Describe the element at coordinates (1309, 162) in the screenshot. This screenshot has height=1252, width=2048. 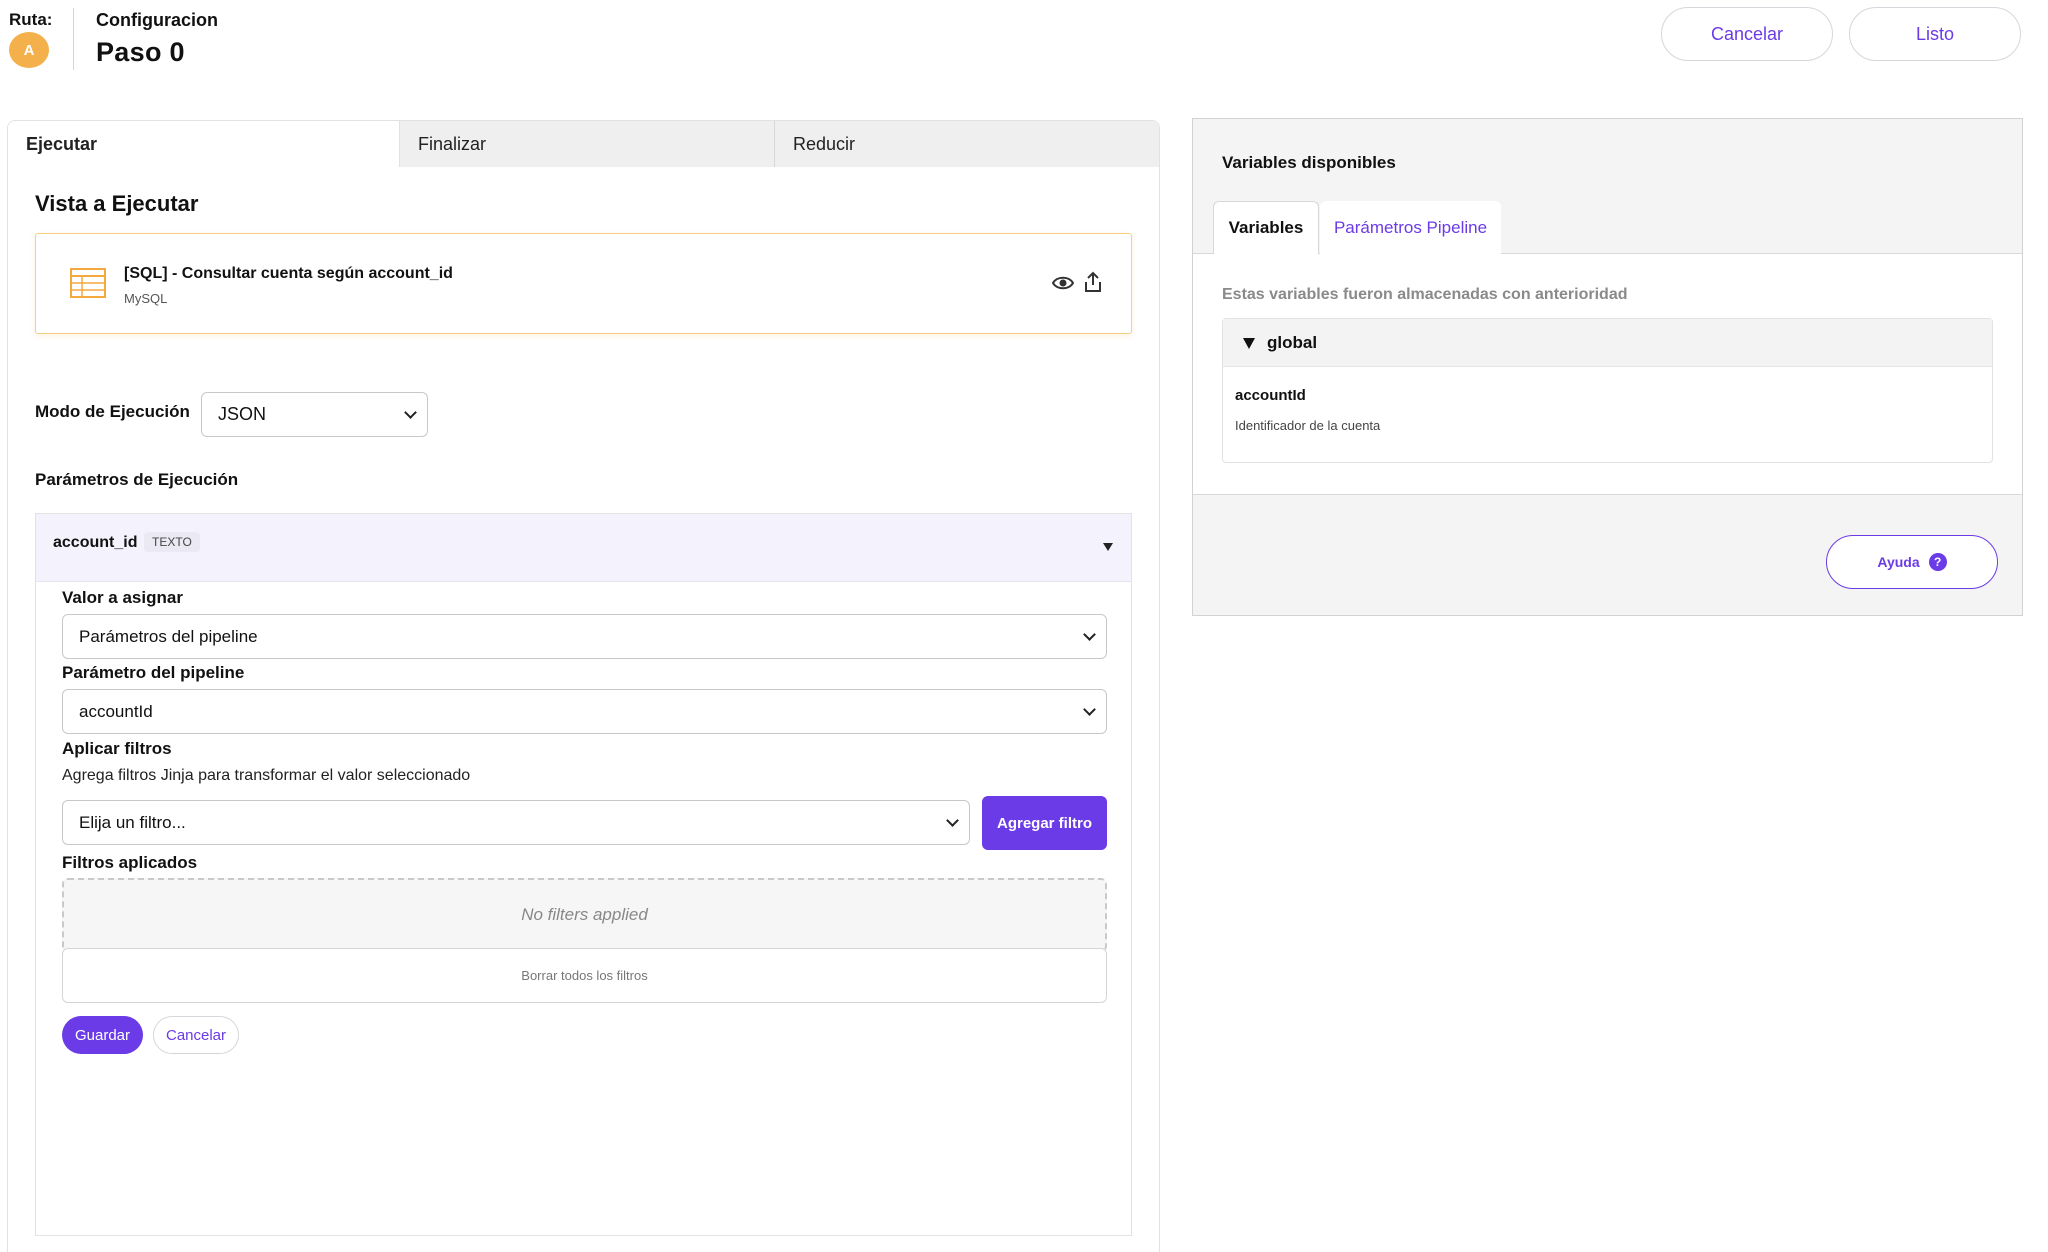
I see `variables-panel-title: Variables disponibles` at that location.